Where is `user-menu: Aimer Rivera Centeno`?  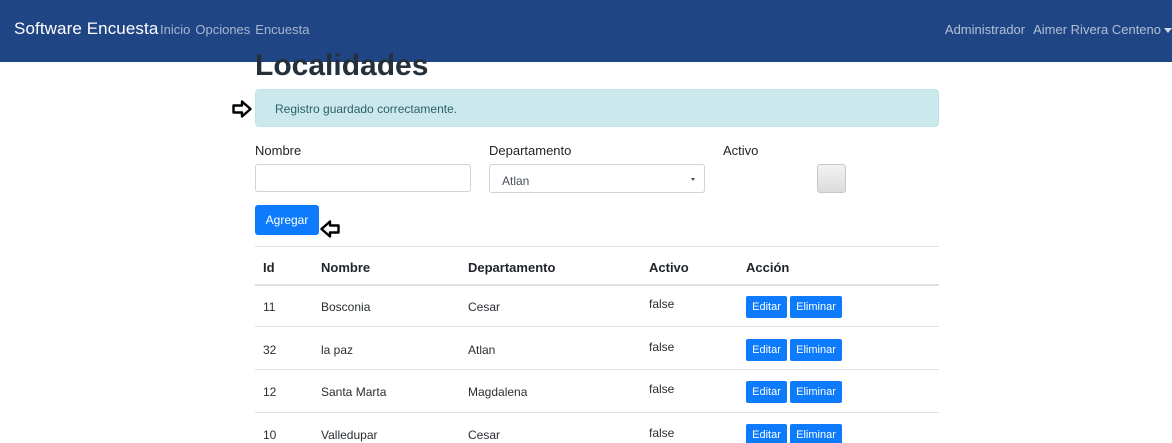 user-menu: Aimer Rivera Centeno is located at coordinates (1102, 29).